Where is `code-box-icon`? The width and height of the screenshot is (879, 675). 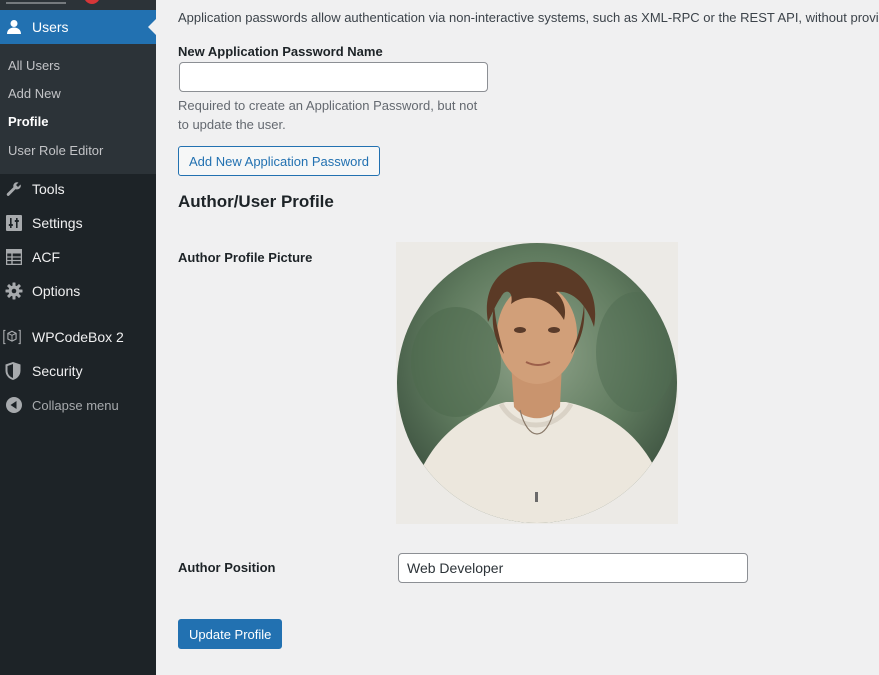
code-box-icon is located at coordinates (12, 337).